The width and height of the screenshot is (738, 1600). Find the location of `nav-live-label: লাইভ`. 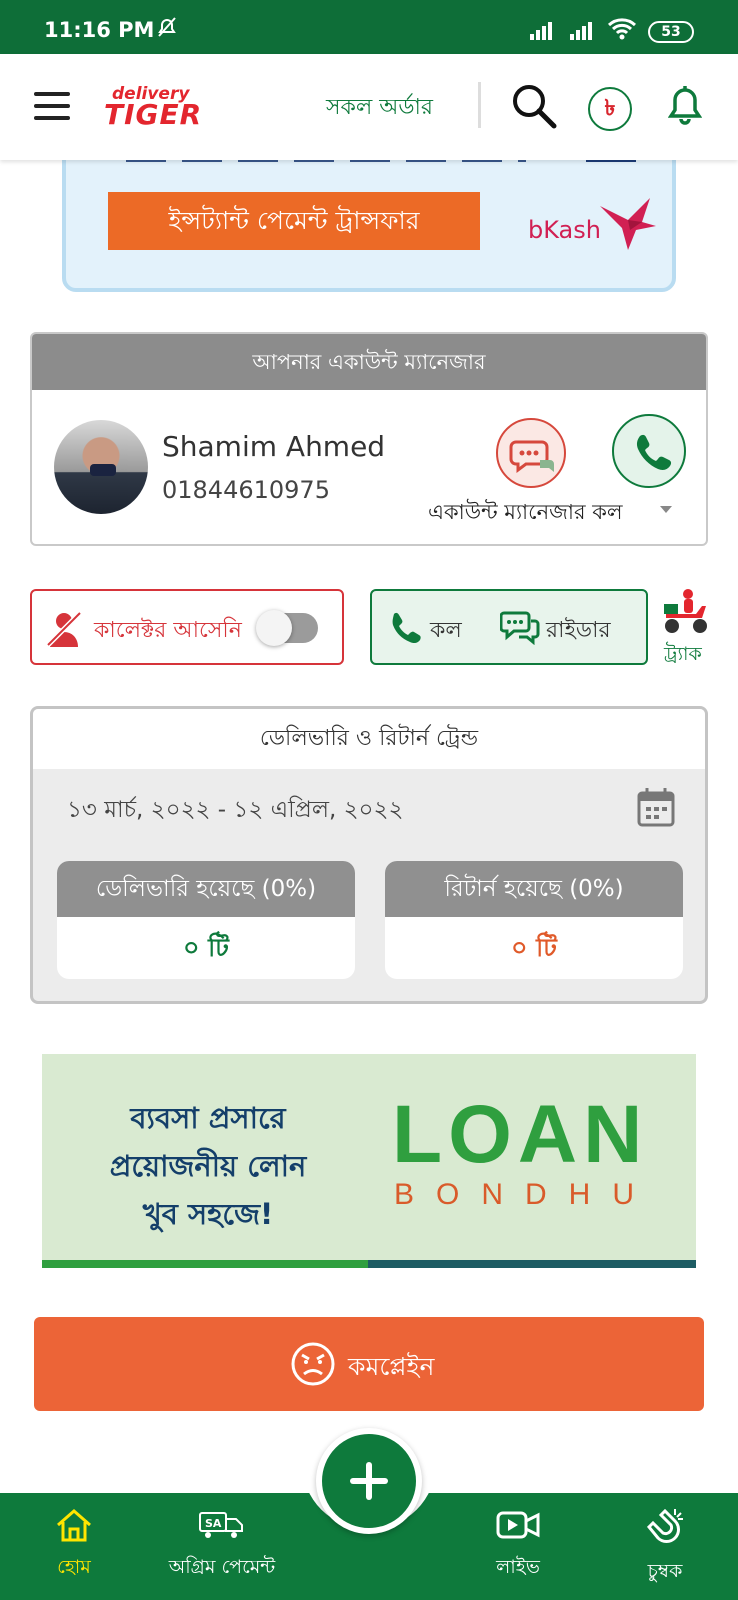

nav-live-label: লাইভ is located at coordinates (518, 1567).